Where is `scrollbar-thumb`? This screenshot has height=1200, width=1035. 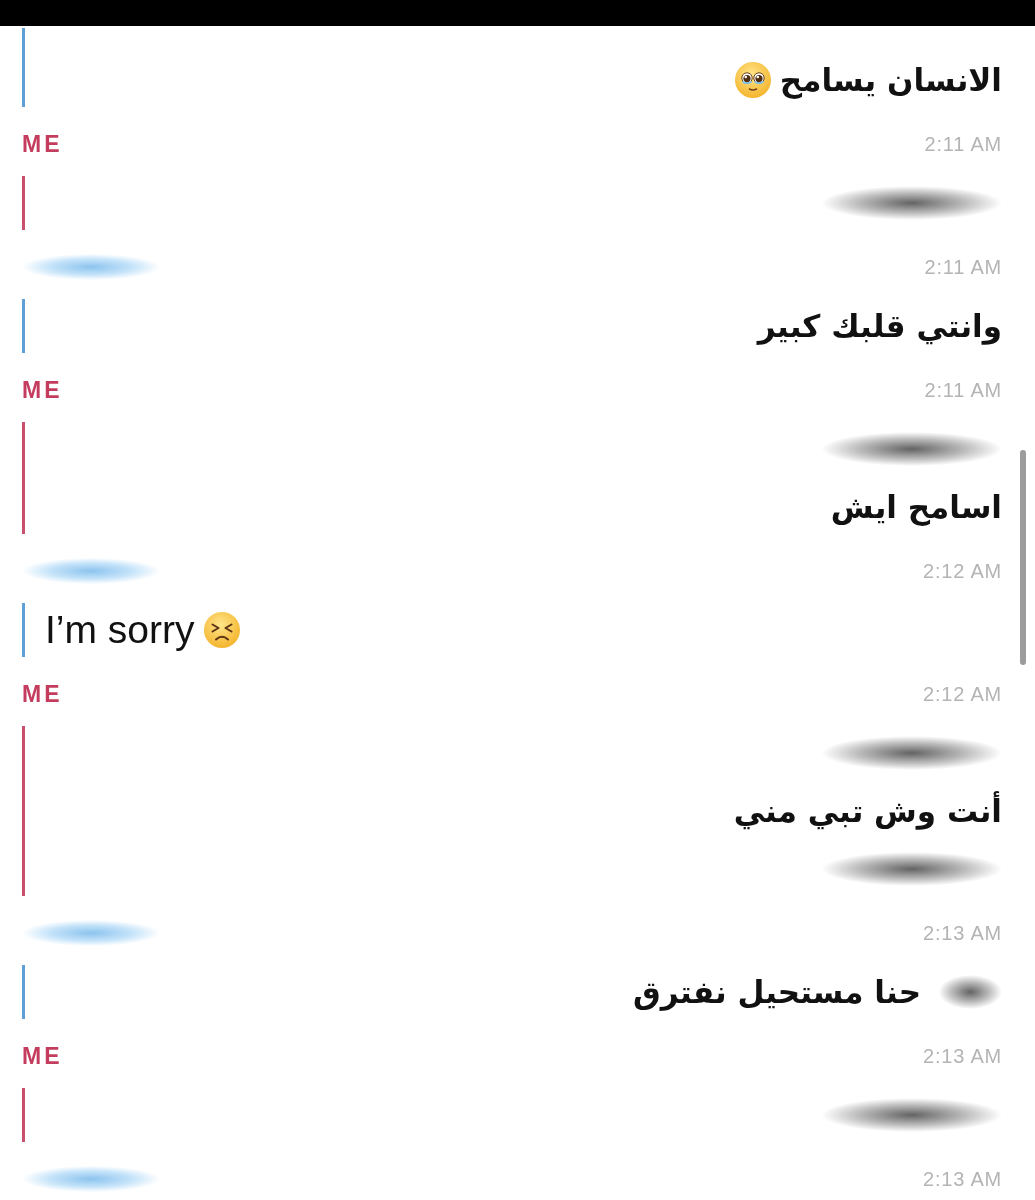 scrollbar-thumb is located at coordinates (1023, 557).